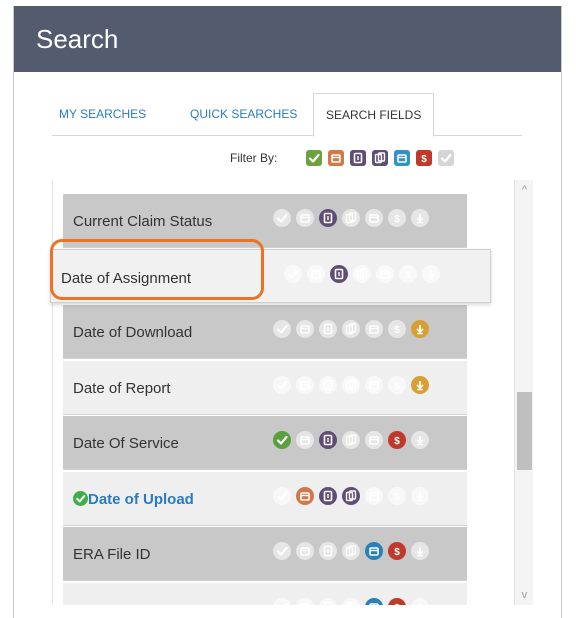  I want to click on tab-search-fields: SEARCH FIELDS, so click(374, 115).